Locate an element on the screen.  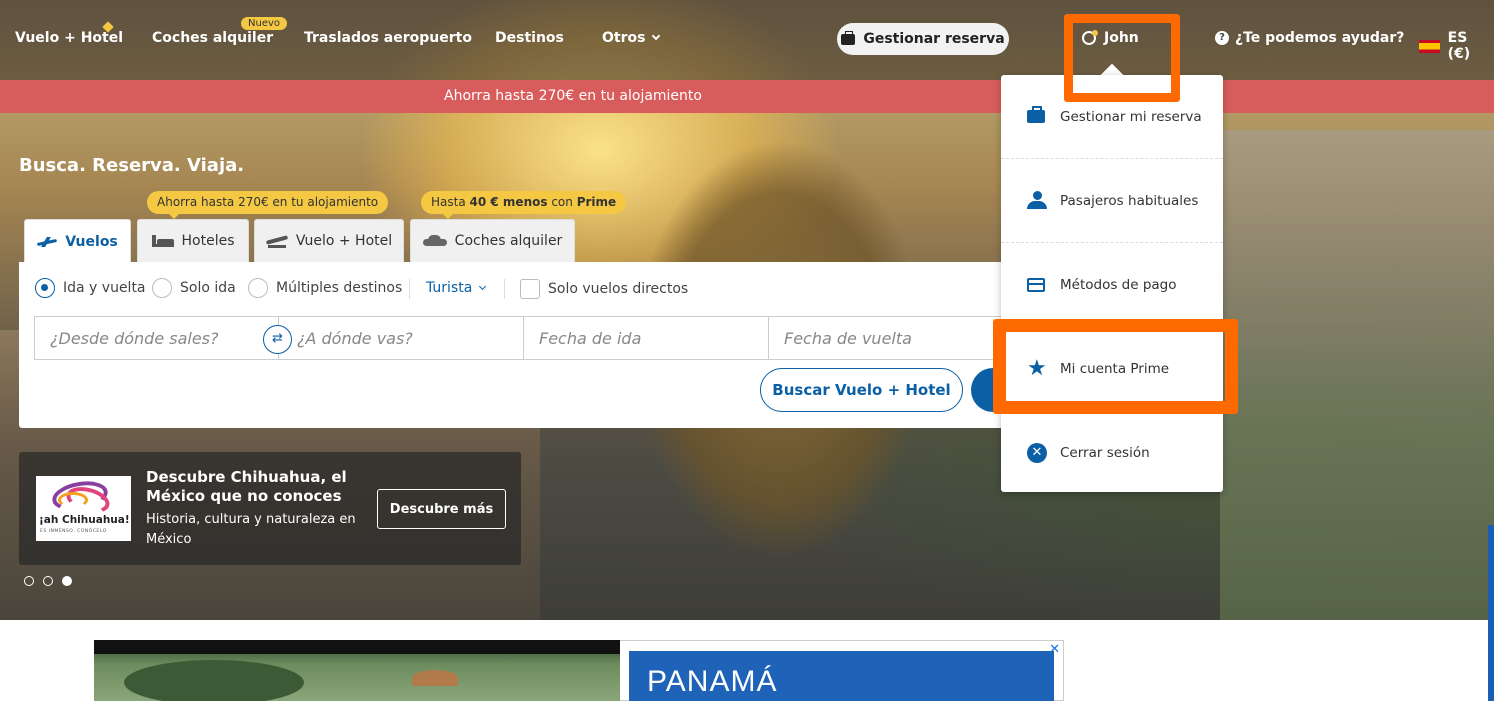
suitcase-icon is located at coordinates (848, 37).